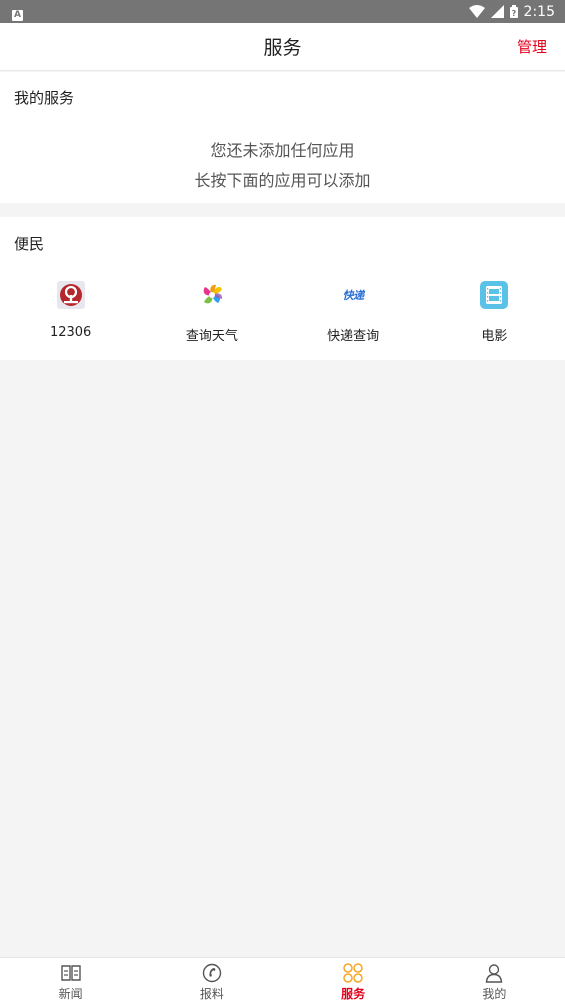 The height and width of the screenshot is (1005, 565). I want to click on signal-icon, so click(497, 11).